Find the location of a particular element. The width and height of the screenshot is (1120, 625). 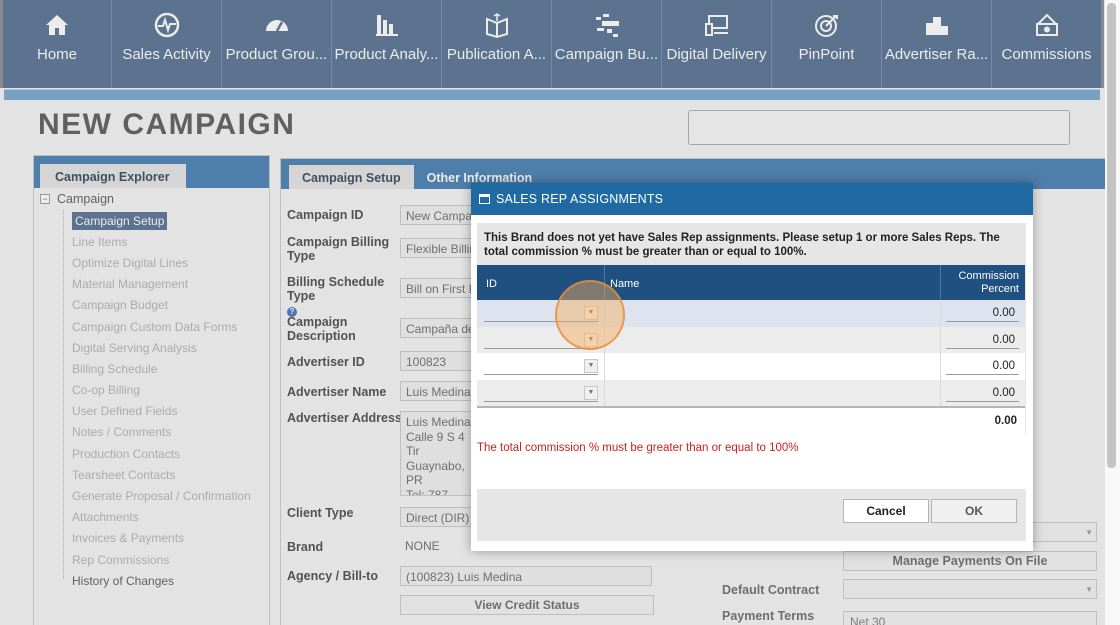

dialog-title: SALES REP ASSIGNMENTS is located at coordinates (580, 199).